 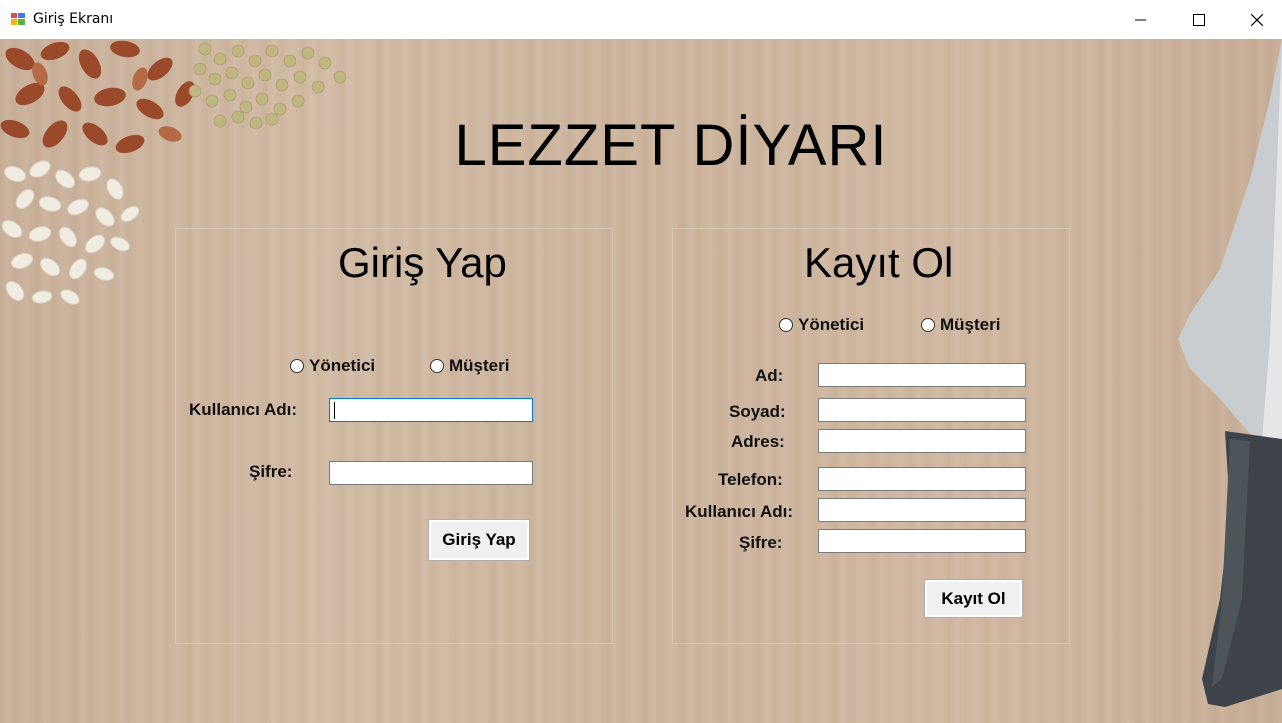 I want to click on register-soyad-label: Soyad:, so click(x=757, y=411).